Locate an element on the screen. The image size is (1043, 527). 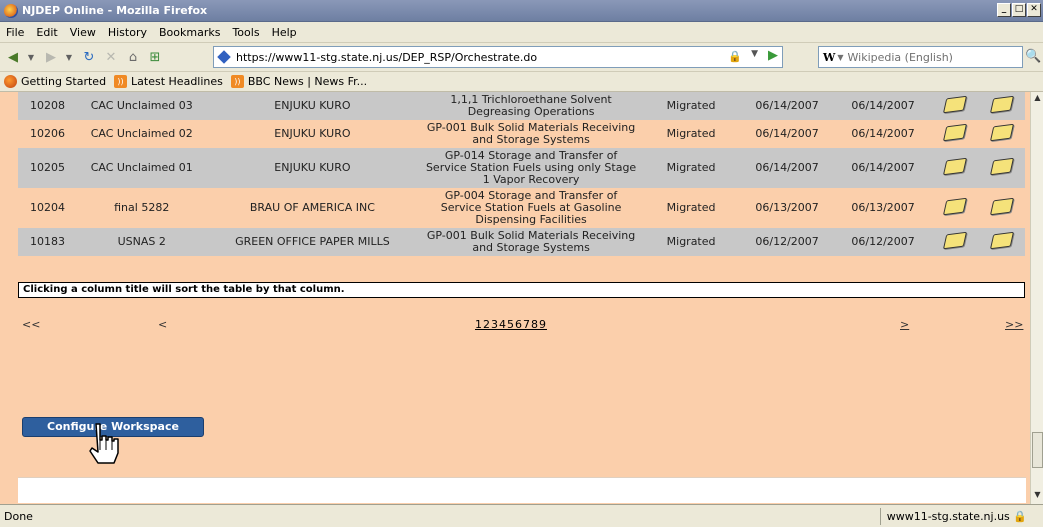
row-id: 10208 is located at coordinates (48, 106).